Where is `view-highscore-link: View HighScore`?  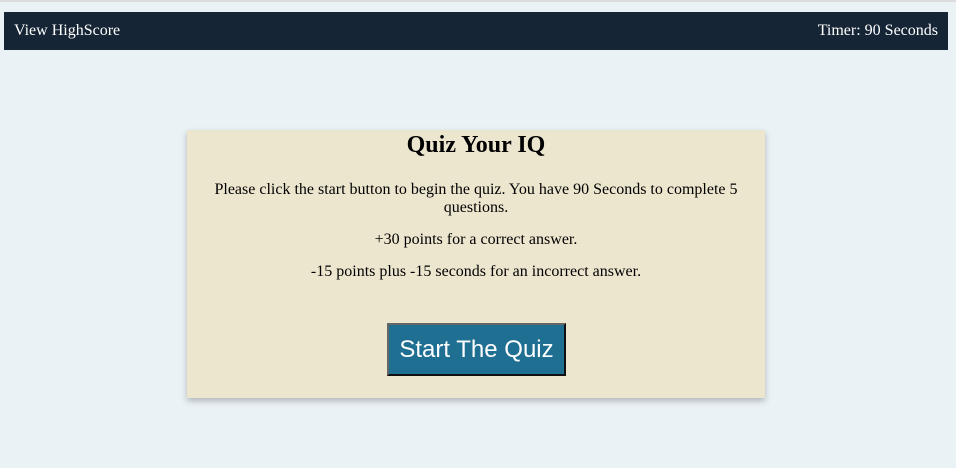 view-highscore-link: View HighScore is located at coordinates (67, 31).